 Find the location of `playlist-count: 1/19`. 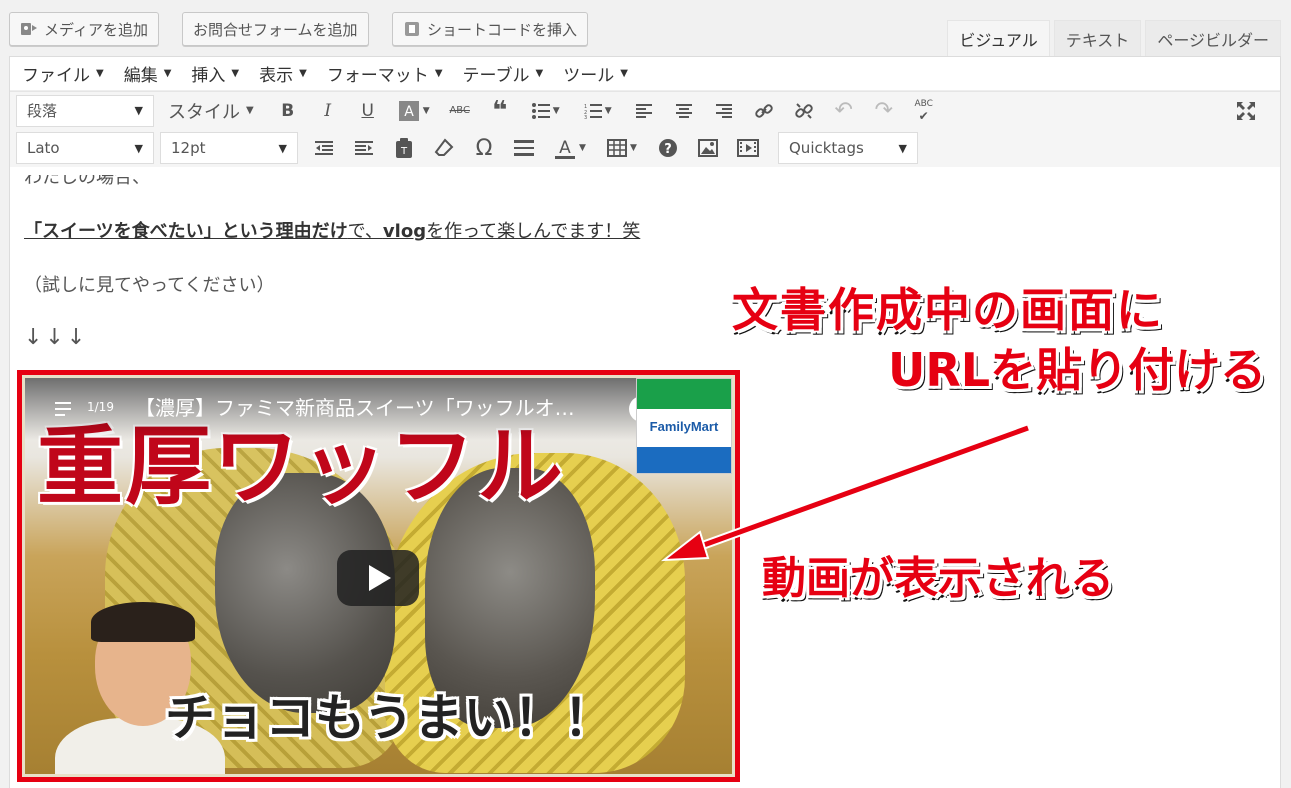

playlist-count: 1/19 is located at coordinates (100, 407).